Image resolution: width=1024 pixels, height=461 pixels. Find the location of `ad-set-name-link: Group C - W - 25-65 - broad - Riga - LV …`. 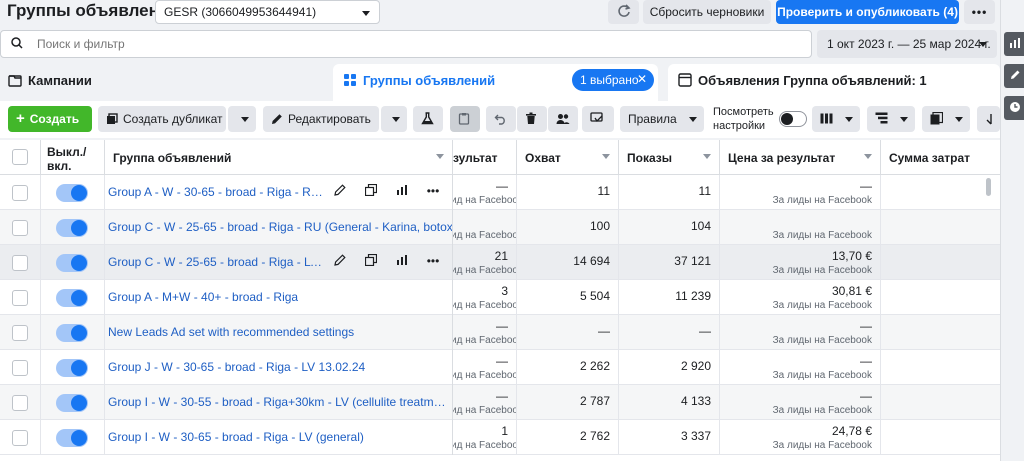

ad-set-name-link: Group C - W - 25-65 - broad - Riga - LV … is located at coordinates (217, 262).